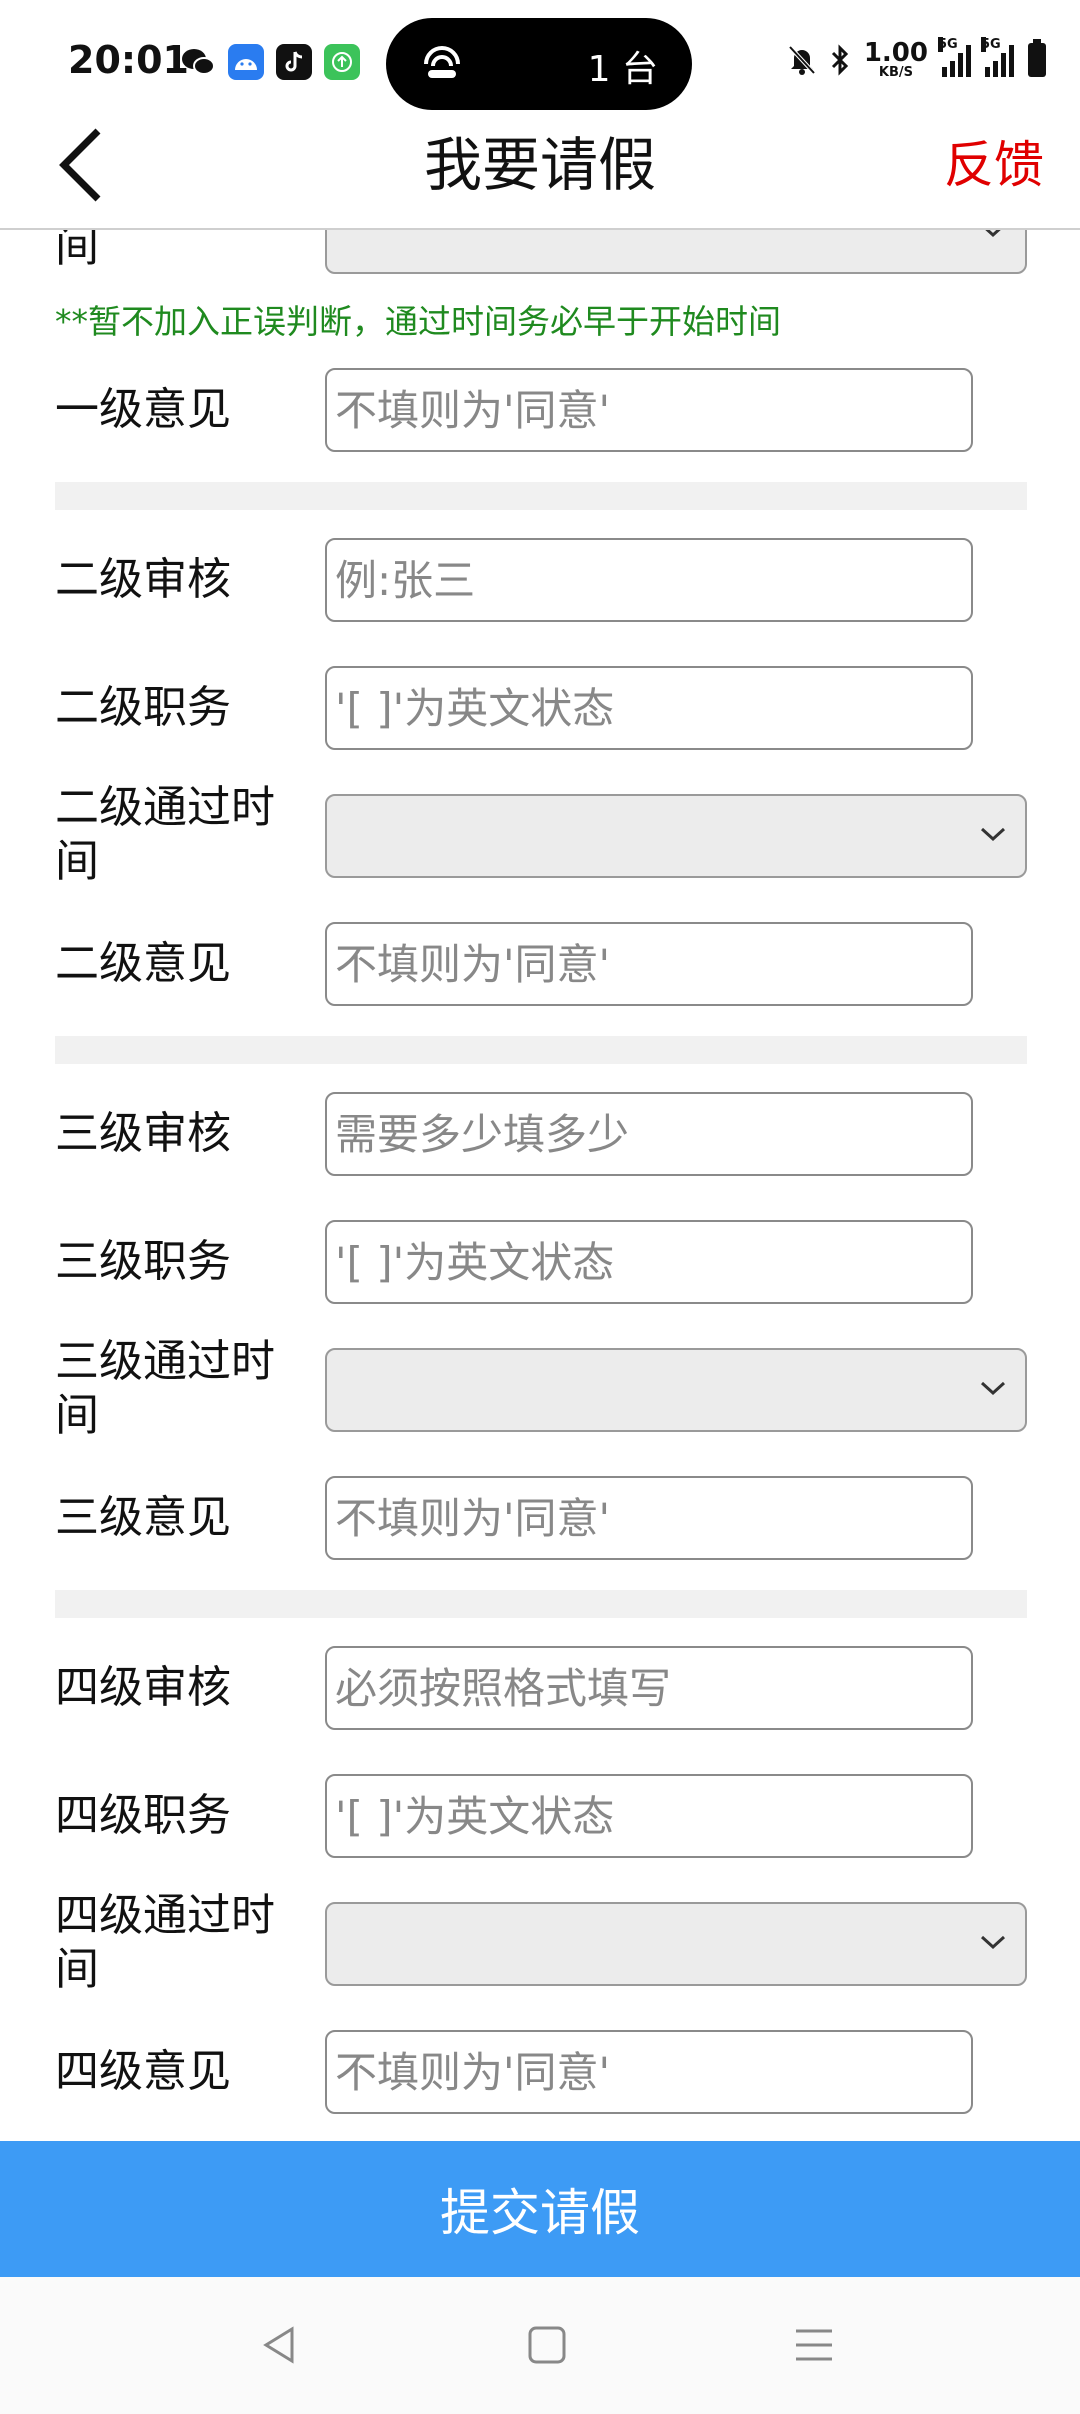 This screenshot has height=2414, width=1080. Describe the element at coordinates (418, 321) in the screenshot. I see `form-note: **暂不加入正误判断，通过时间务必早于开始时间` at that location.